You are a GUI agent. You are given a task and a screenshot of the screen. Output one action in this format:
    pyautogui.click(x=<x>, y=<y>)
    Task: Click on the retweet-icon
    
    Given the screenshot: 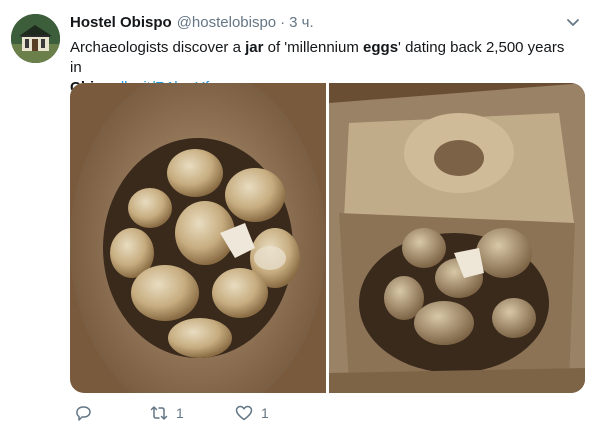 What is the action you would take?
    pyautogui.click(x=159, y=413)
    